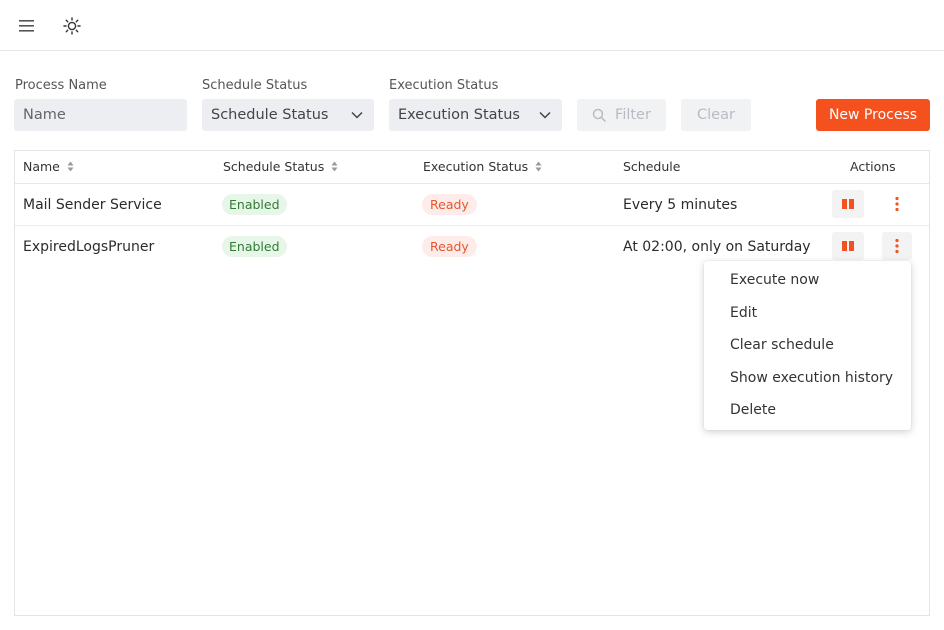 This screenshot has height=630, width=944. Describe the element at coordinates (680, 205) in the screenshot. I see `schedule-cell: Every 5 minutes` at that location.